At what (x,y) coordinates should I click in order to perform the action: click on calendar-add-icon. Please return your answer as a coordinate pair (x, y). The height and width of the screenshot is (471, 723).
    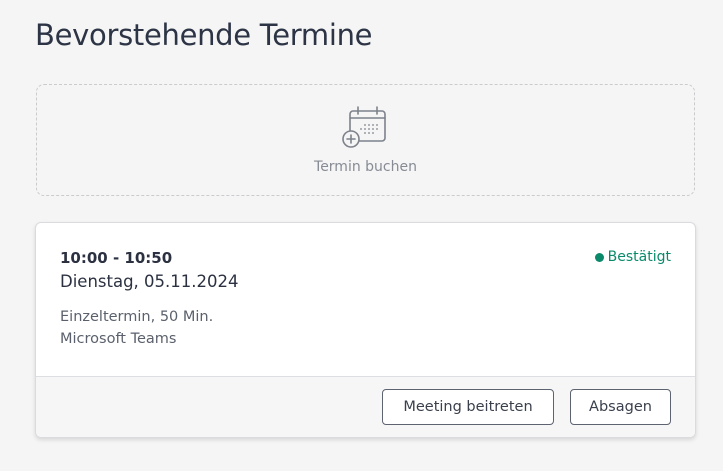
    Looking at the image, I should click on (364, 127).